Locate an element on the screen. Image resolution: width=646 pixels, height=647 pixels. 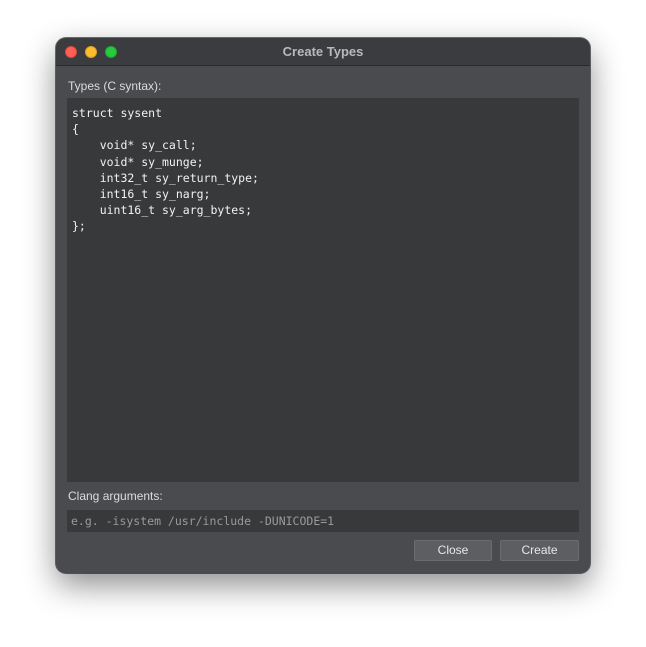
title-bar: Create Types is located at coordinates (323, 52).